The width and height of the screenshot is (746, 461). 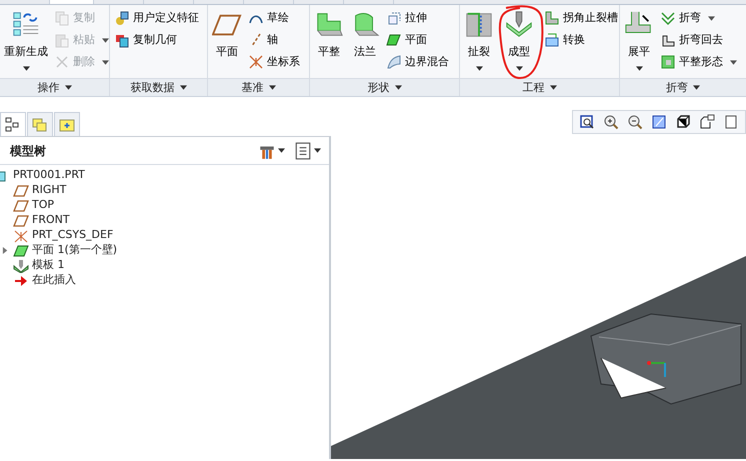 I want to click on group-label: 基准, so click(x=258, y=87).